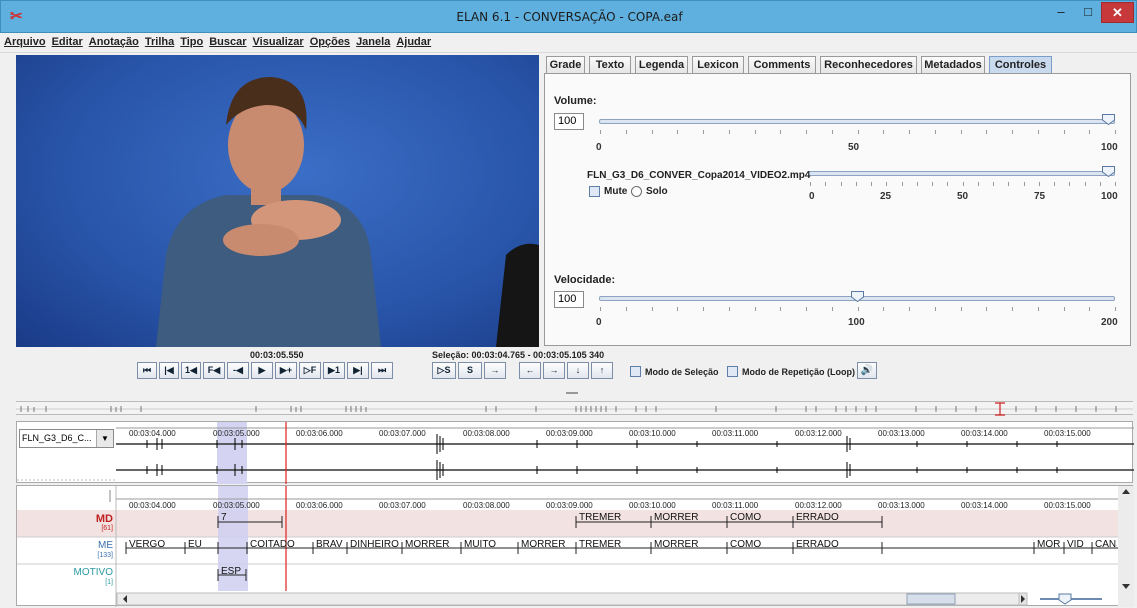 This screenshot has width=1137, height=608. What do you see at coordinates (1117, 12) in the screenshot?
I see `close-button: ✕` at bounding box center [1117, 12].